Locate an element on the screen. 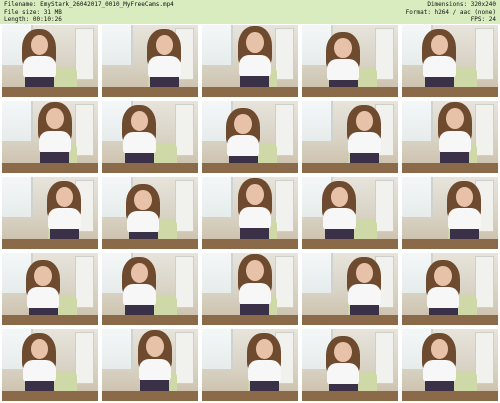 This screenshot has height=403, width=500. filename-value: EmyStark_26042017_0010_MyFreeCams.mp4 is located at coordinates (107, 4).